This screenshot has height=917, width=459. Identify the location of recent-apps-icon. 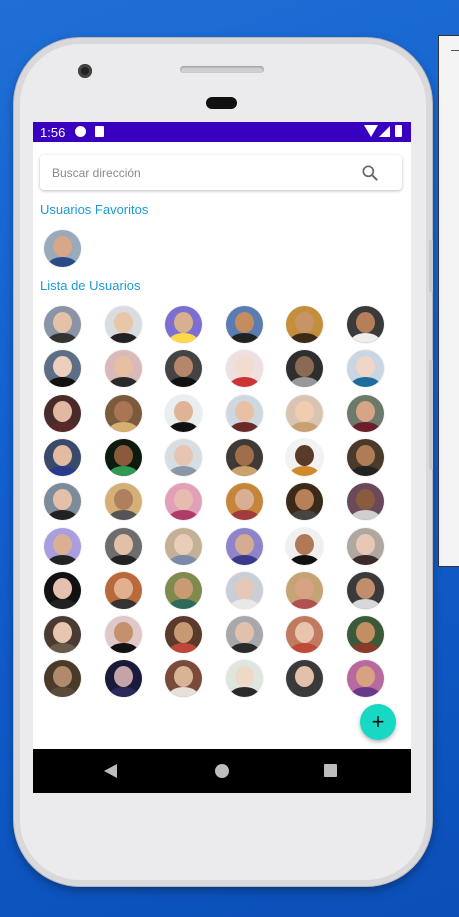
(330, 770).